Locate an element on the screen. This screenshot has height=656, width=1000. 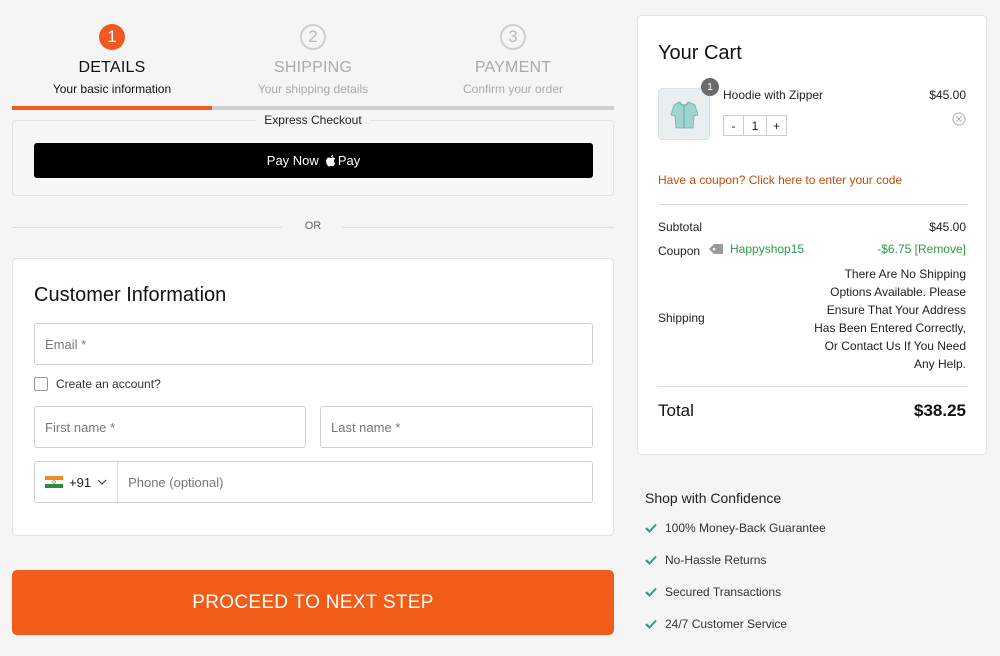
step-number: 2 is located at coordinates (313, 37).